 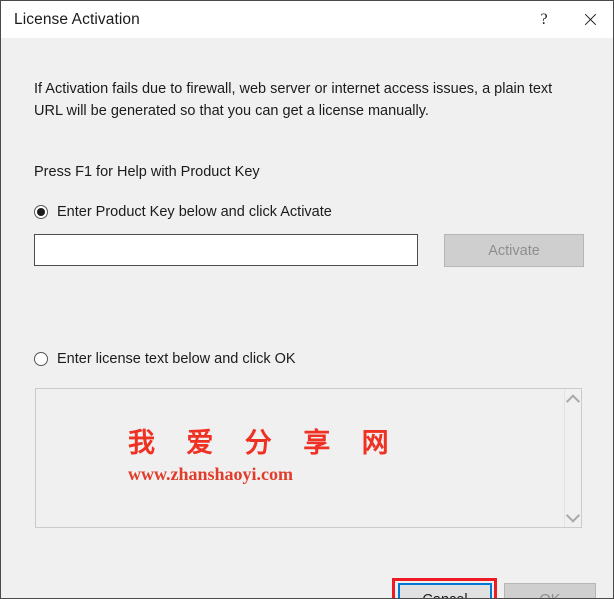 I want to click on help-hint-text: Press F1 for Help with Product Key, so click(x=147, y=172).